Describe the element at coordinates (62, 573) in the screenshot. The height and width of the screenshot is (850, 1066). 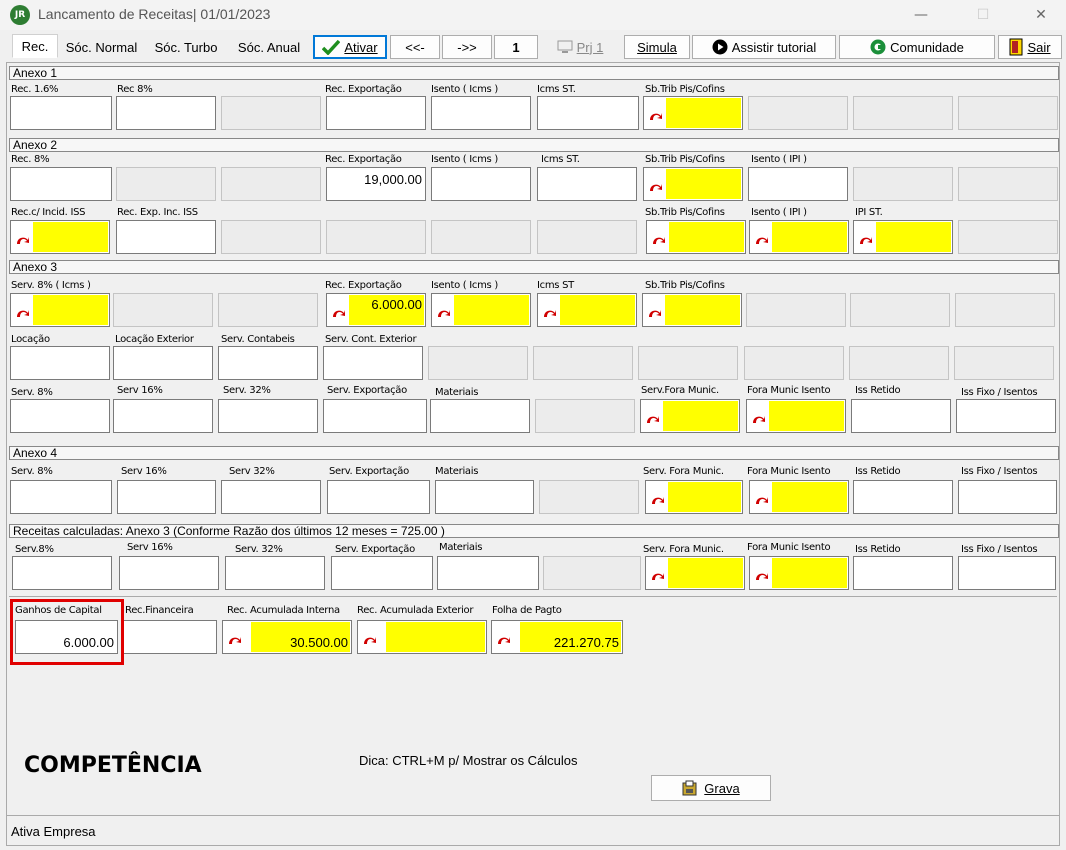
I see `calc-serv-8-input` at that location.